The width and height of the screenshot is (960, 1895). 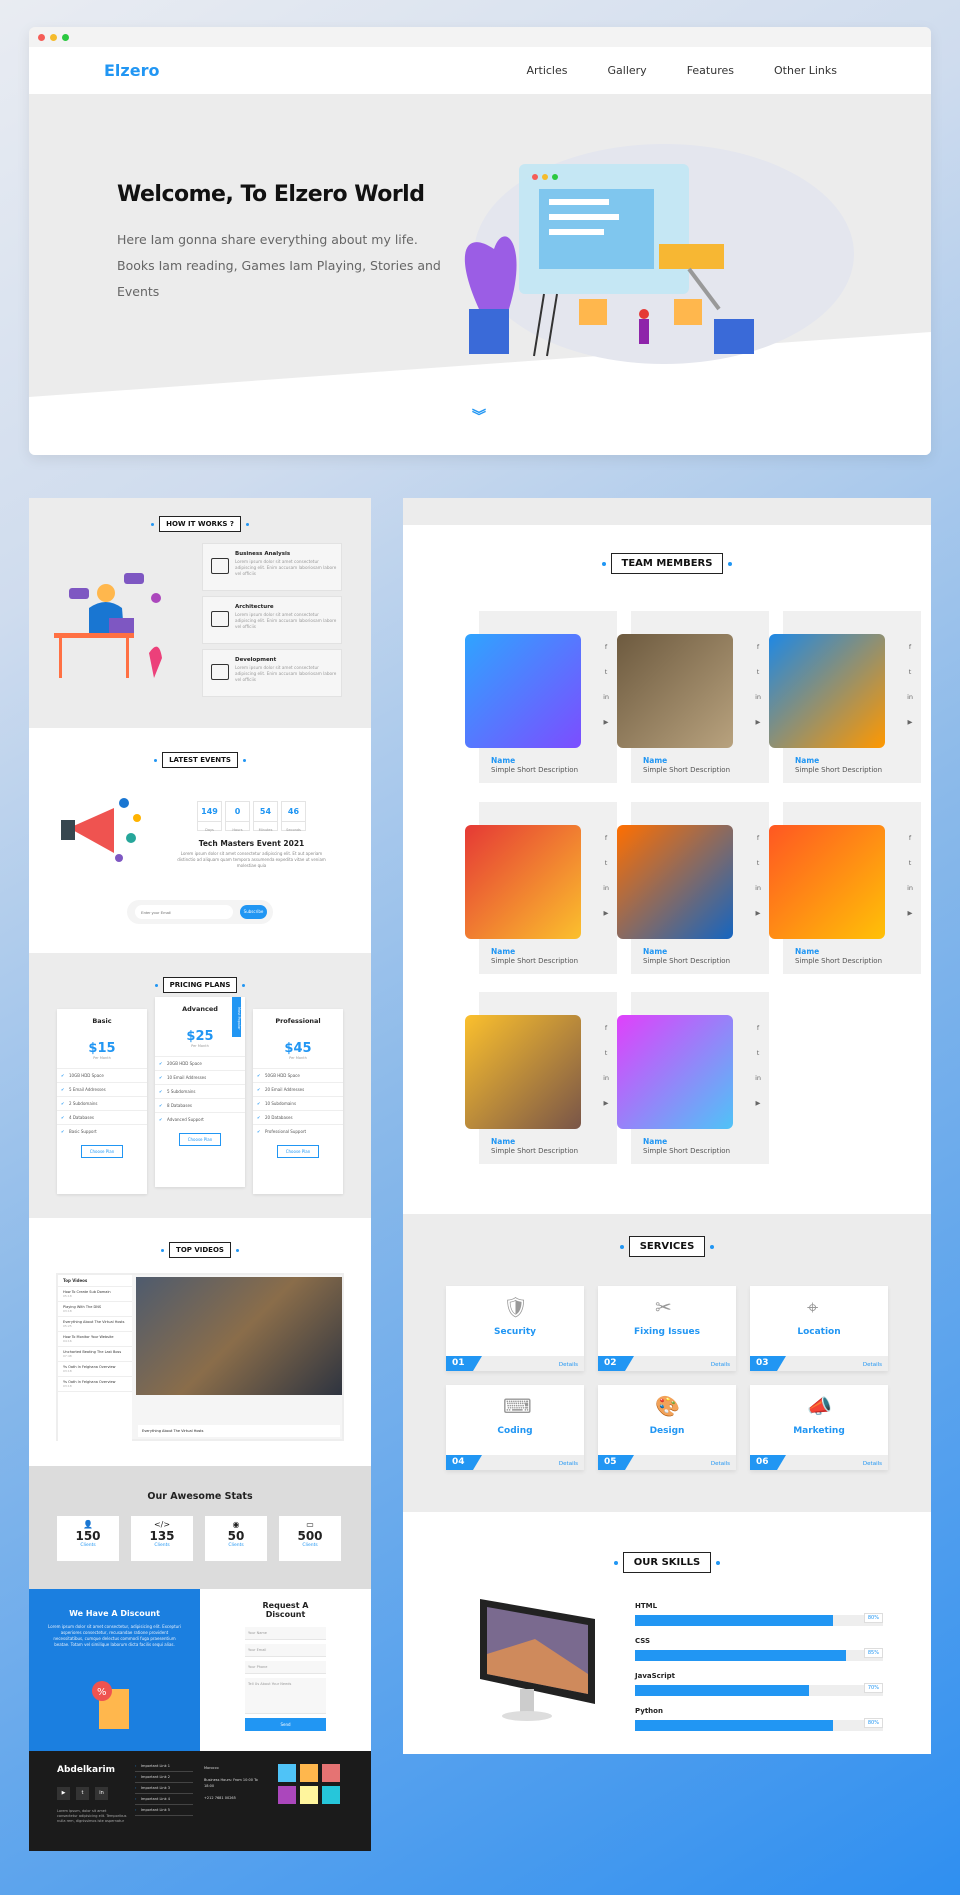 I want to click on nav-articles: Articles, so click(x=546, y=70).